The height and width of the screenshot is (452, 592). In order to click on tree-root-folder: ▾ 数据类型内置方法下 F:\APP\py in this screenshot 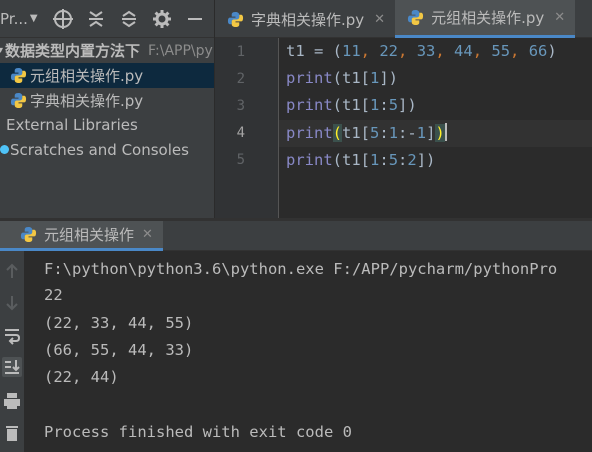, I will do `click(107, 50)`.